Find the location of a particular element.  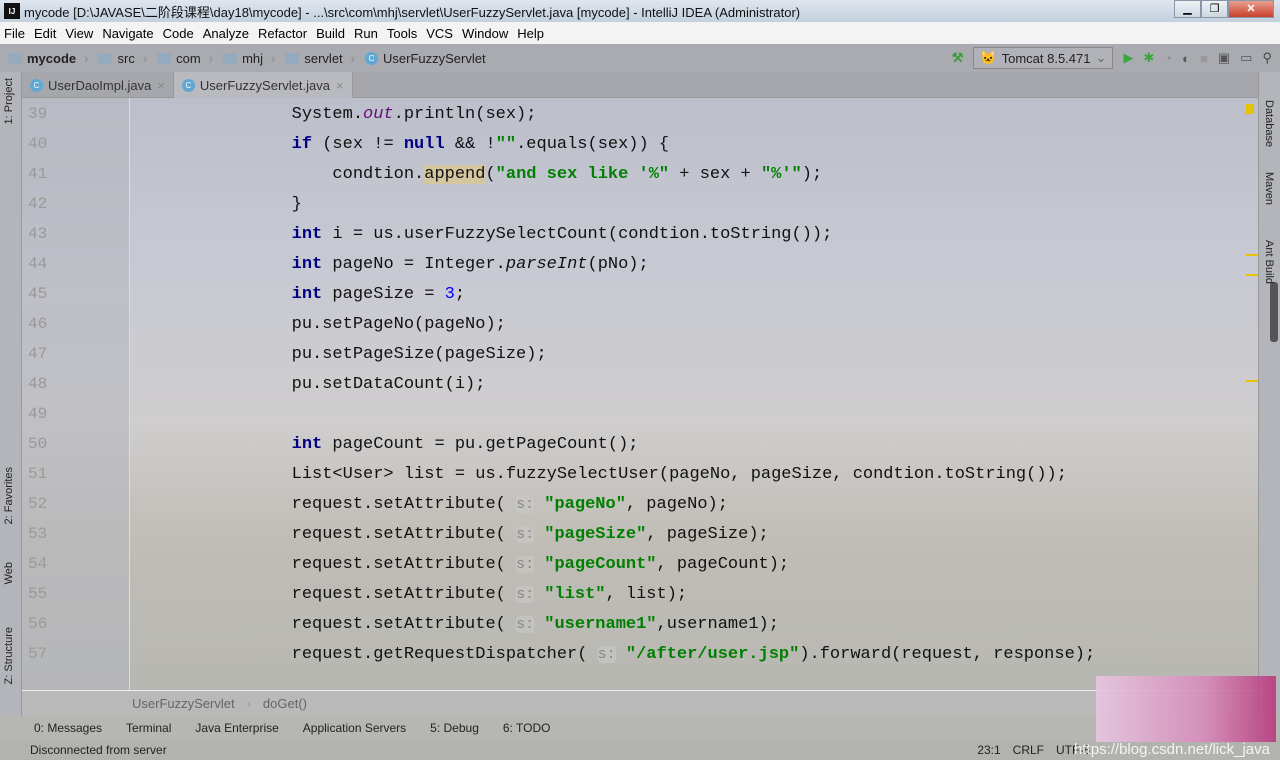

breadcrumb-userfuzzyservlet: C UserFuzzyServlet is located at coordinates (425, 58).